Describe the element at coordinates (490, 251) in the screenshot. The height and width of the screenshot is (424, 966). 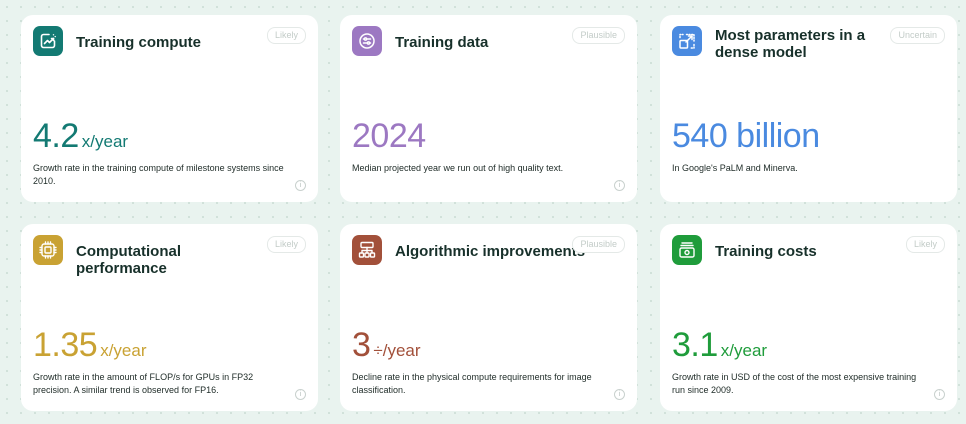
I see `card-title: Algorithmic improvements` at that location.